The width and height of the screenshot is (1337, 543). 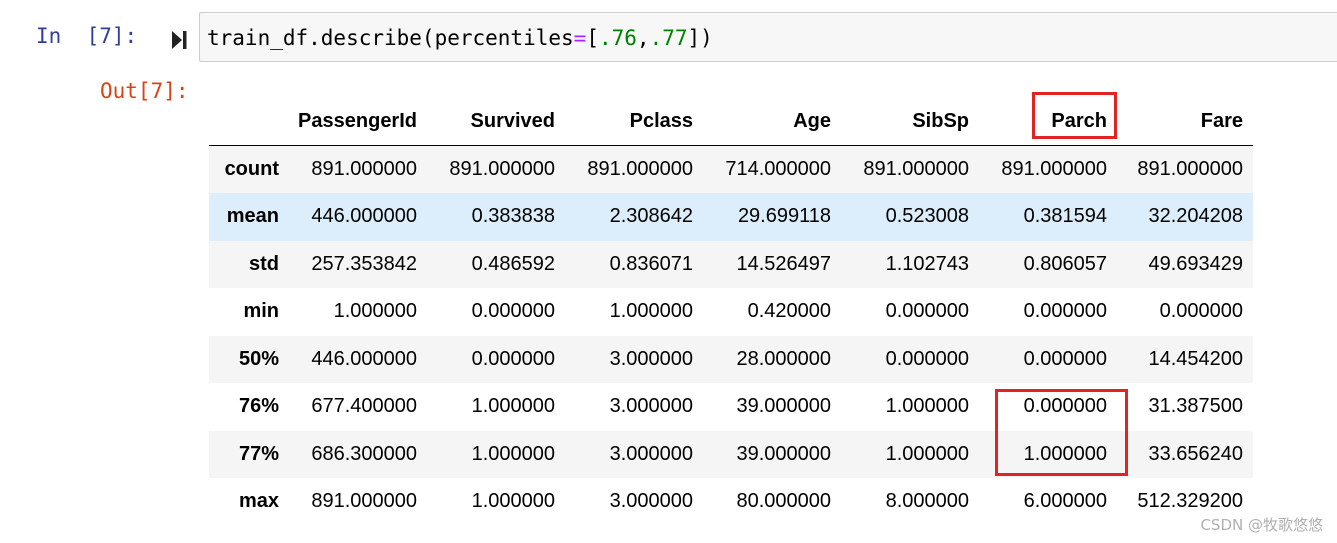 I want to click on table-cell: 0.383838, so click(x=513, y=216).